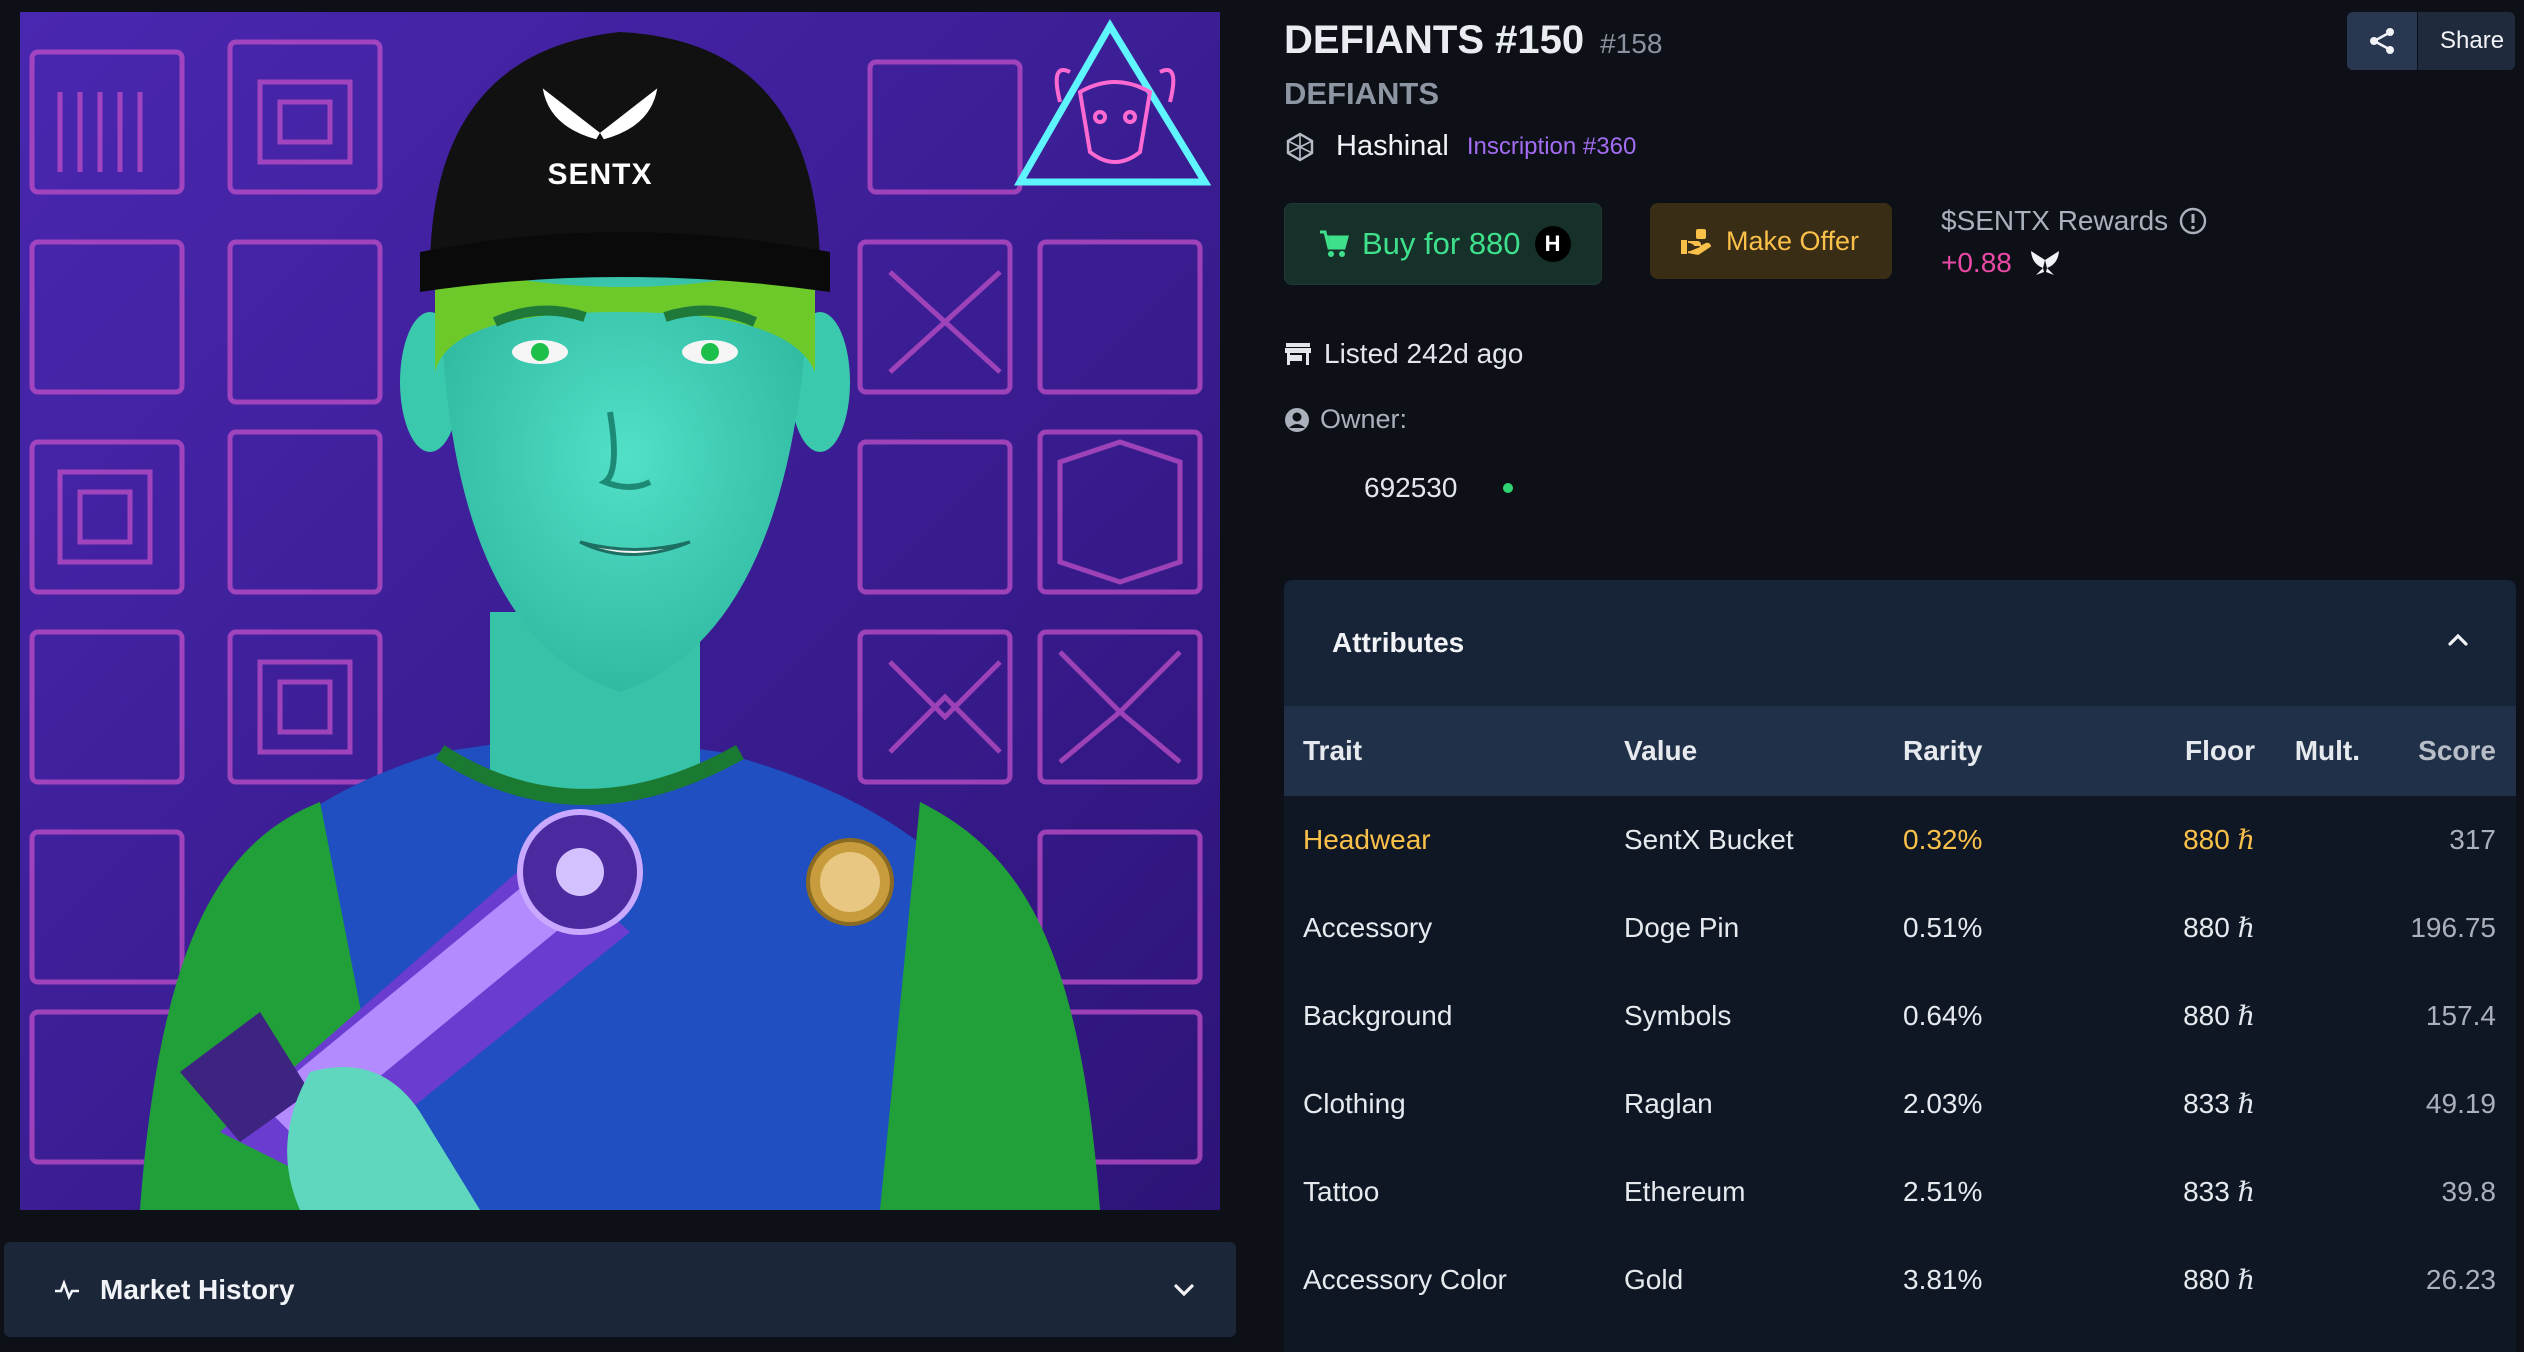 The image size is (2524, 1352). I want to click on chevron-down-icon, so click(1184, 1290).